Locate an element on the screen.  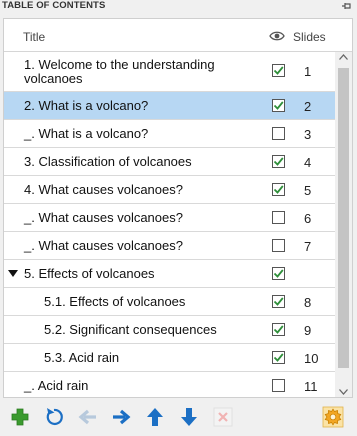
outdent-left-arrow-icon is located at coordinates (88, 417).